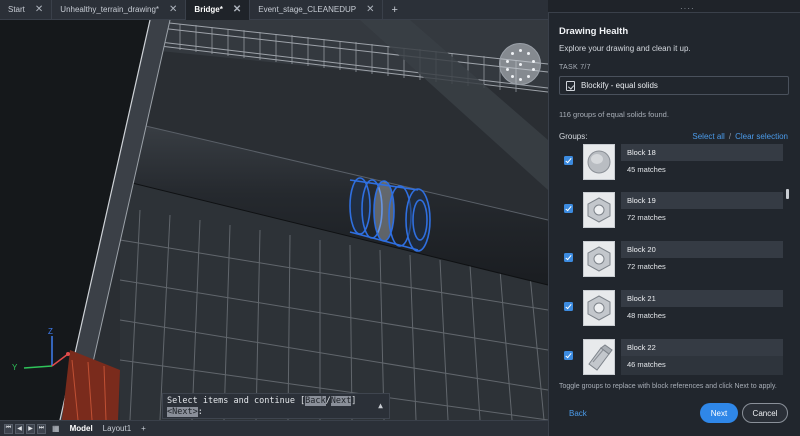  What do you see at coordinates (619, 85) in the screenshot?
I see `task-name: Blockify - equal solids` at bounding box center [619, 85].